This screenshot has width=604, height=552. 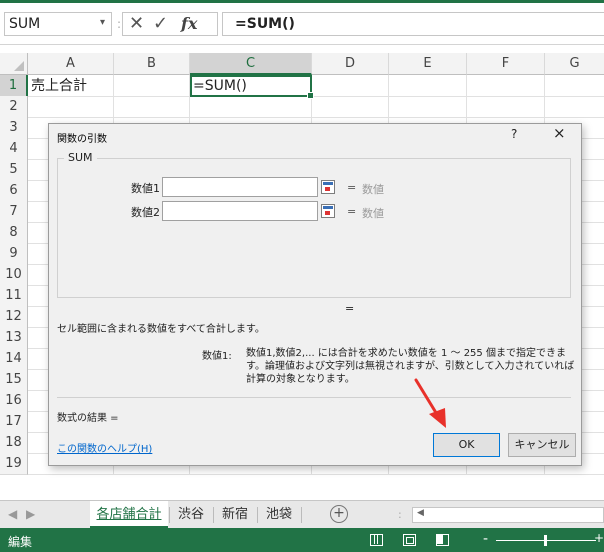 What do you see at coordinates (373, 213) in the screenshot?
I see `arg2-result: 数値` at bounding box center [373, 213].